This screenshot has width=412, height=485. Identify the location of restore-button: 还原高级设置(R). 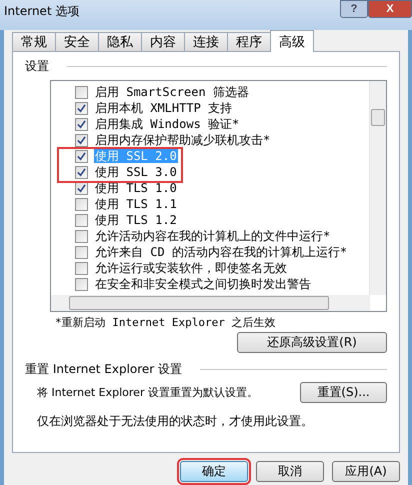
(312, 342).